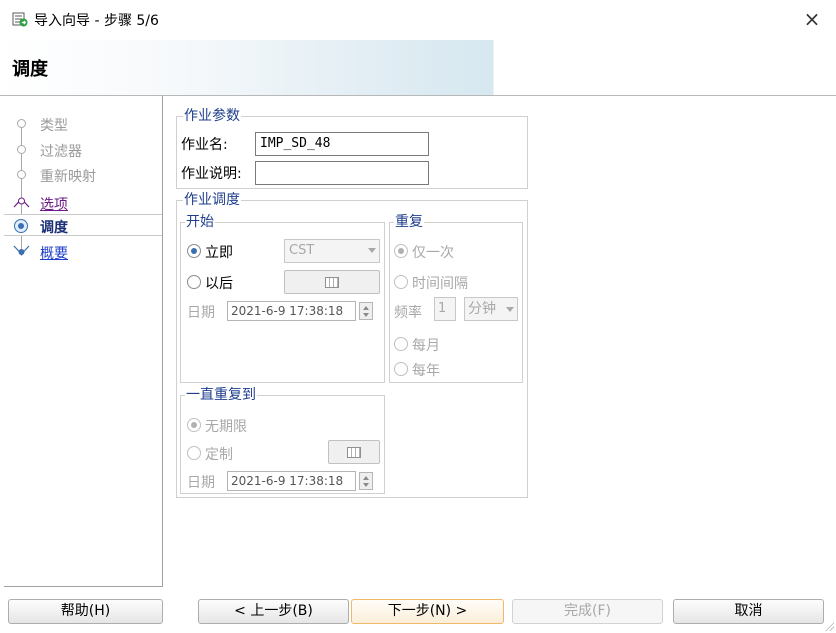 Image resolution: width=836 pixels, height=633 pixels. Describe the element at coordinates (83, 150) in the screenshot. I see `nav-step-filter: 过滤器` at that location.